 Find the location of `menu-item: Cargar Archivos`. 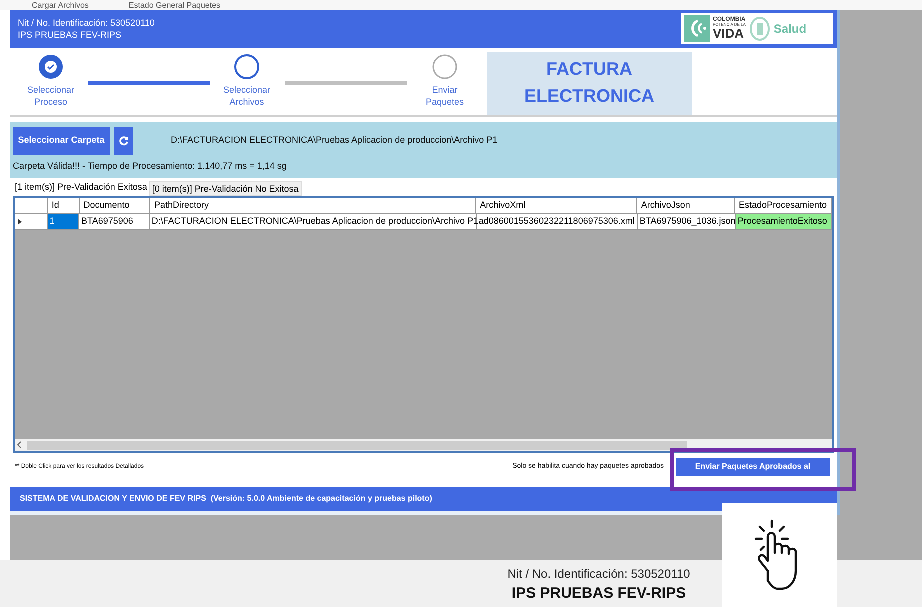

menu-item: Cargar Archivos is located at coordinates (60, 6).